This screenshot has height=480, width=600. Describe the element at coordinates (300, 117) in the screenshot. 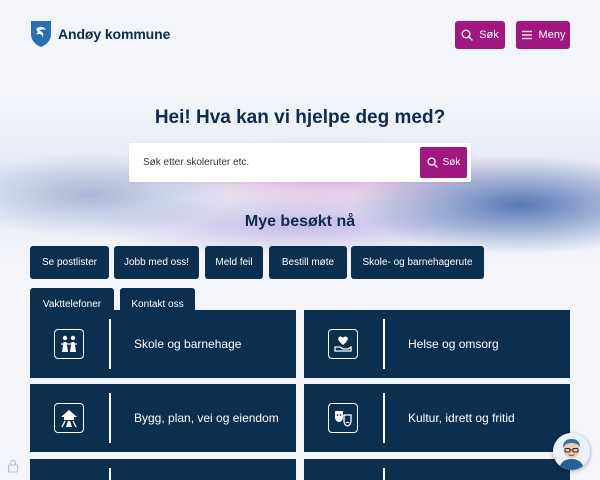

I see `hero-title: Hei! Hva kan vi hjelpe deg med?` at that location.